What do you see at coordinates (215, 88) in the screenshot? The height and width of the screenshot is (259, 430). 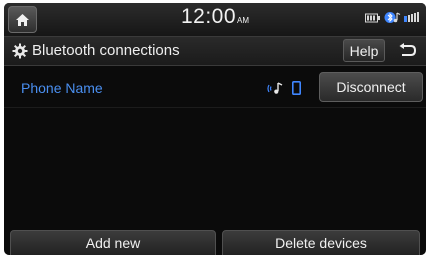 I see `device-row: Phone Name Disconnect` at bounding box center [215, 88].